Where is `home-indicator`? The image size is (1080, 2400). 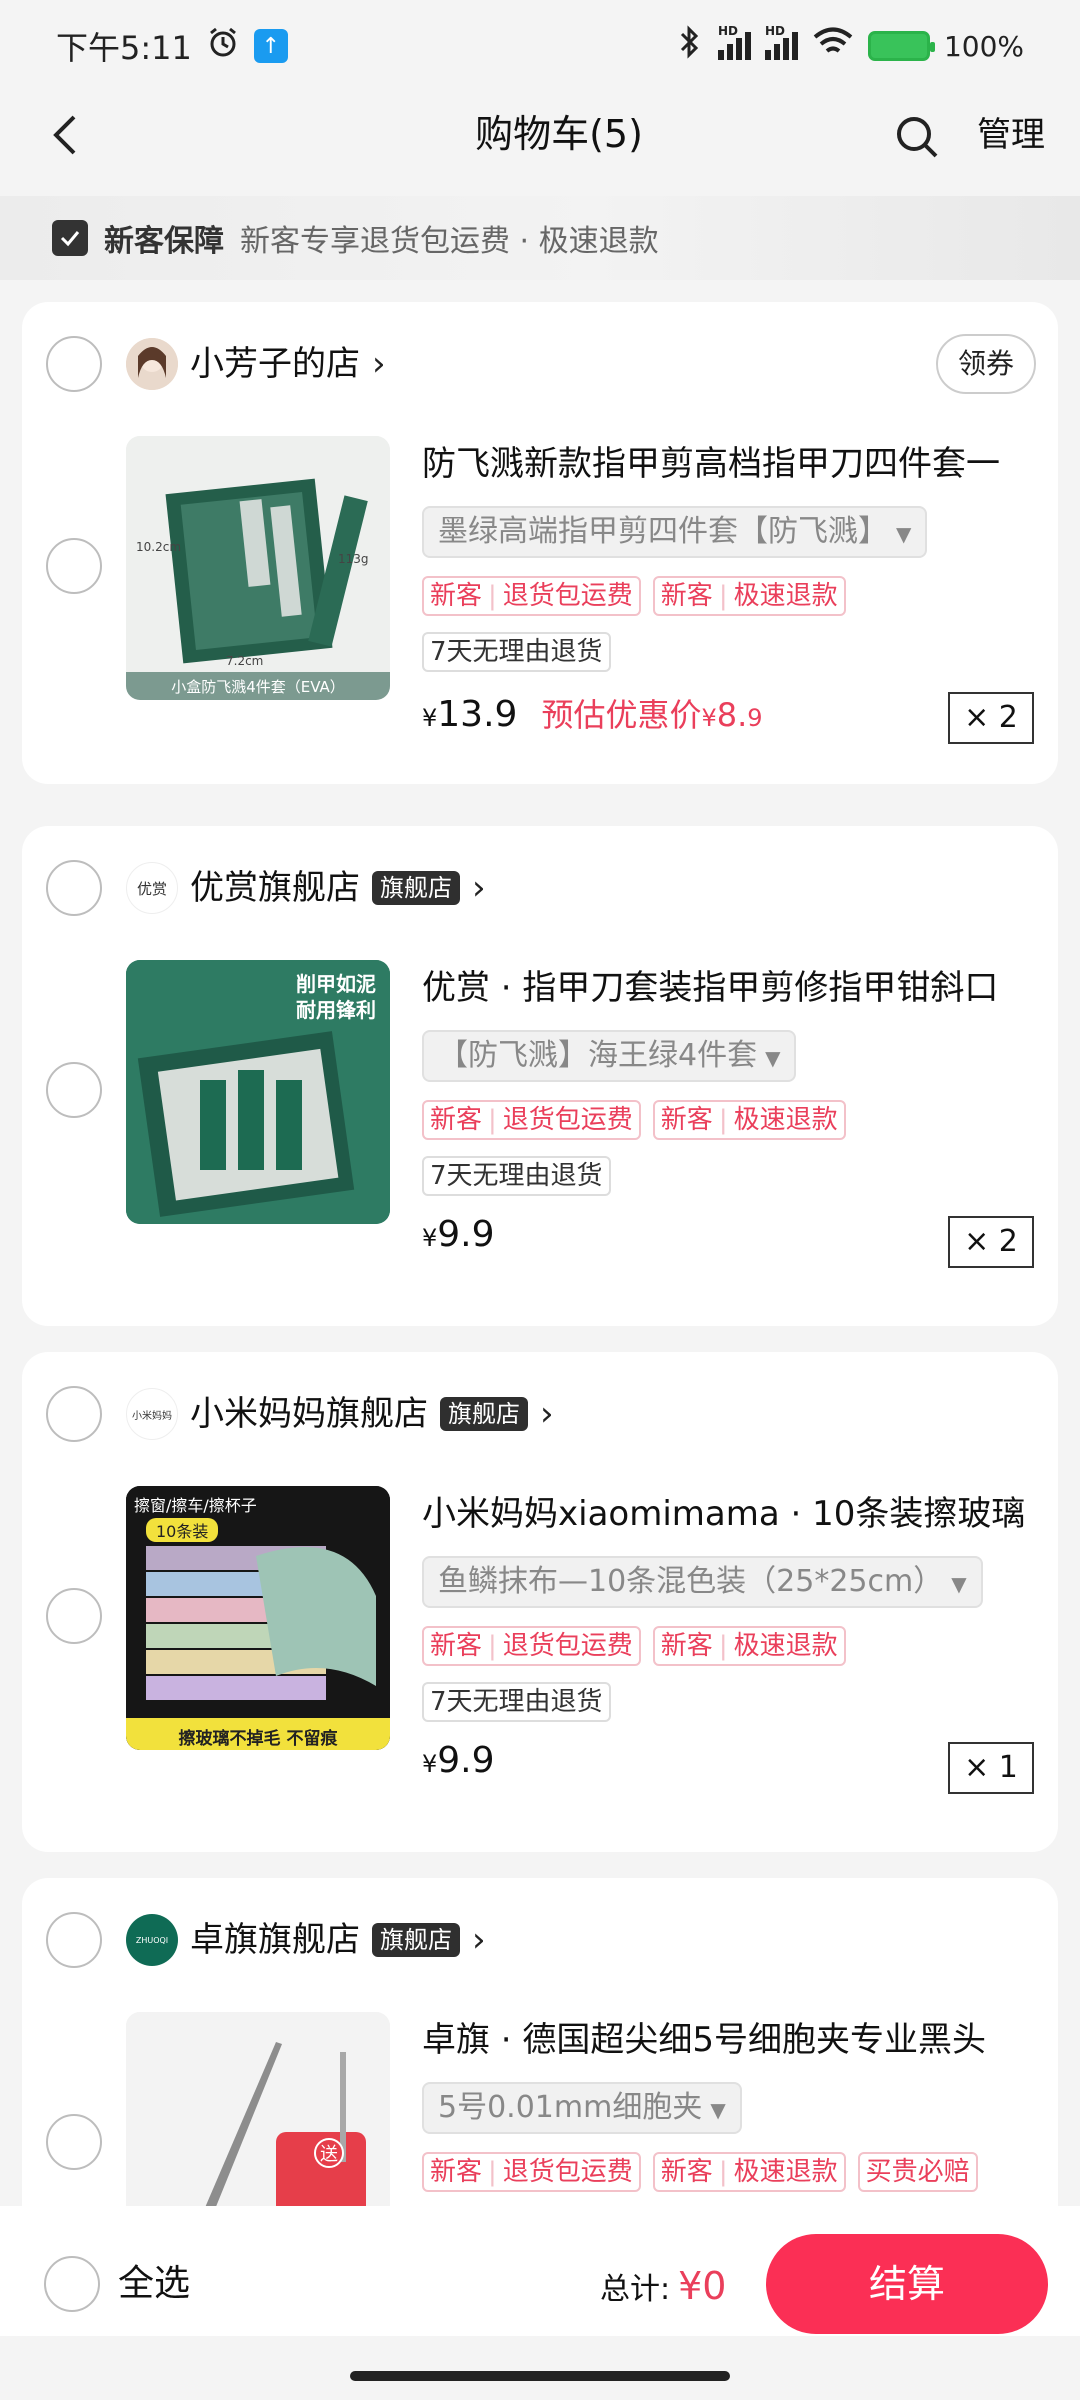
home-indicator is located at coordinates (540, 2376).